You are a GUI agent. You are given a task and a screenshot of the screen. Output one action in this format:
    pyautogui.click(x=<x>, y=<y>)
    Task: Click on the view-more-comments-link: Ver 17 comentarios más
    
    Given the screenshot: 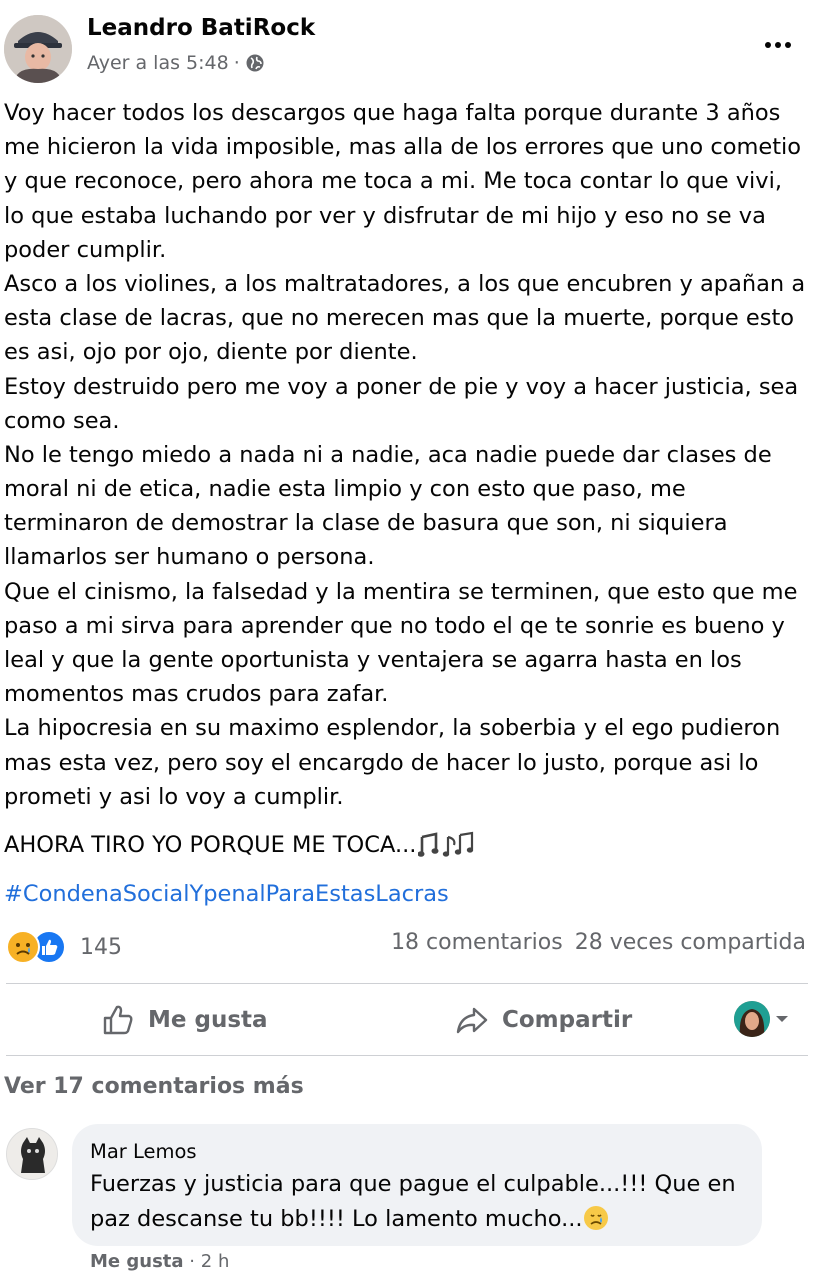 What is the action you would take?
    pyautogui.click(x=154, y=1086)
    